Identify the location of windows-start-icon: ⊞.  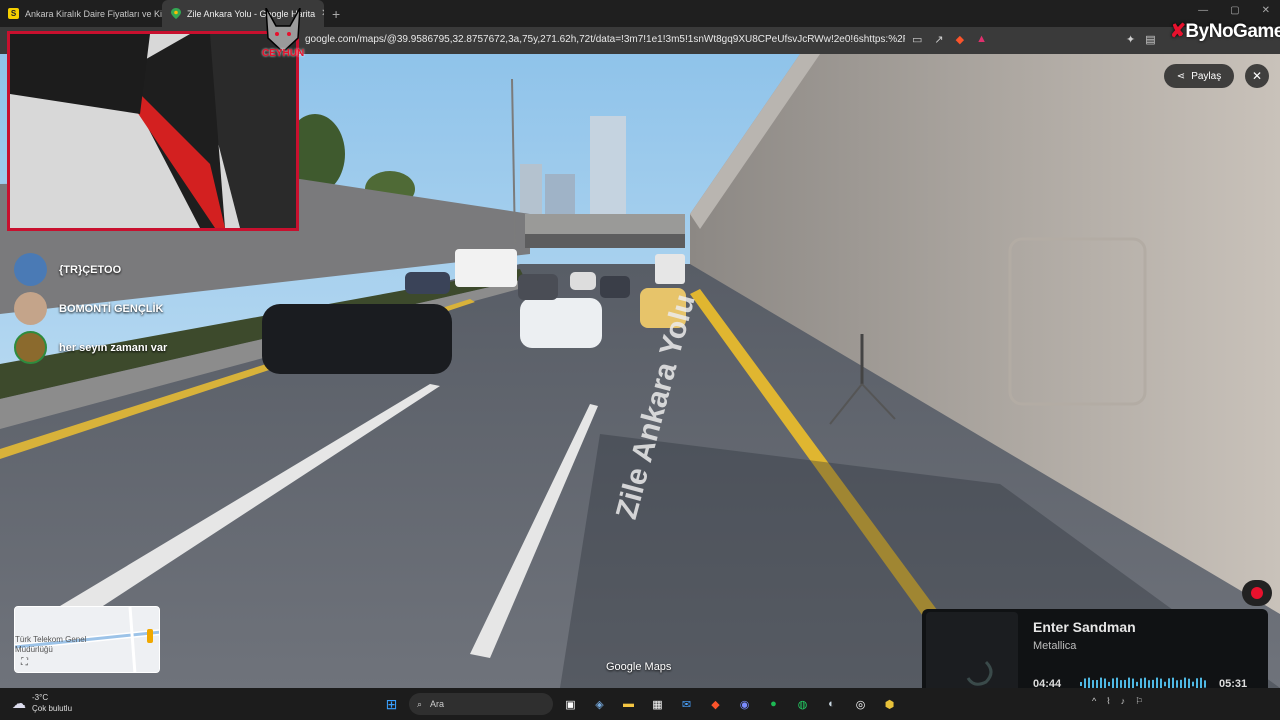
(391, 704).